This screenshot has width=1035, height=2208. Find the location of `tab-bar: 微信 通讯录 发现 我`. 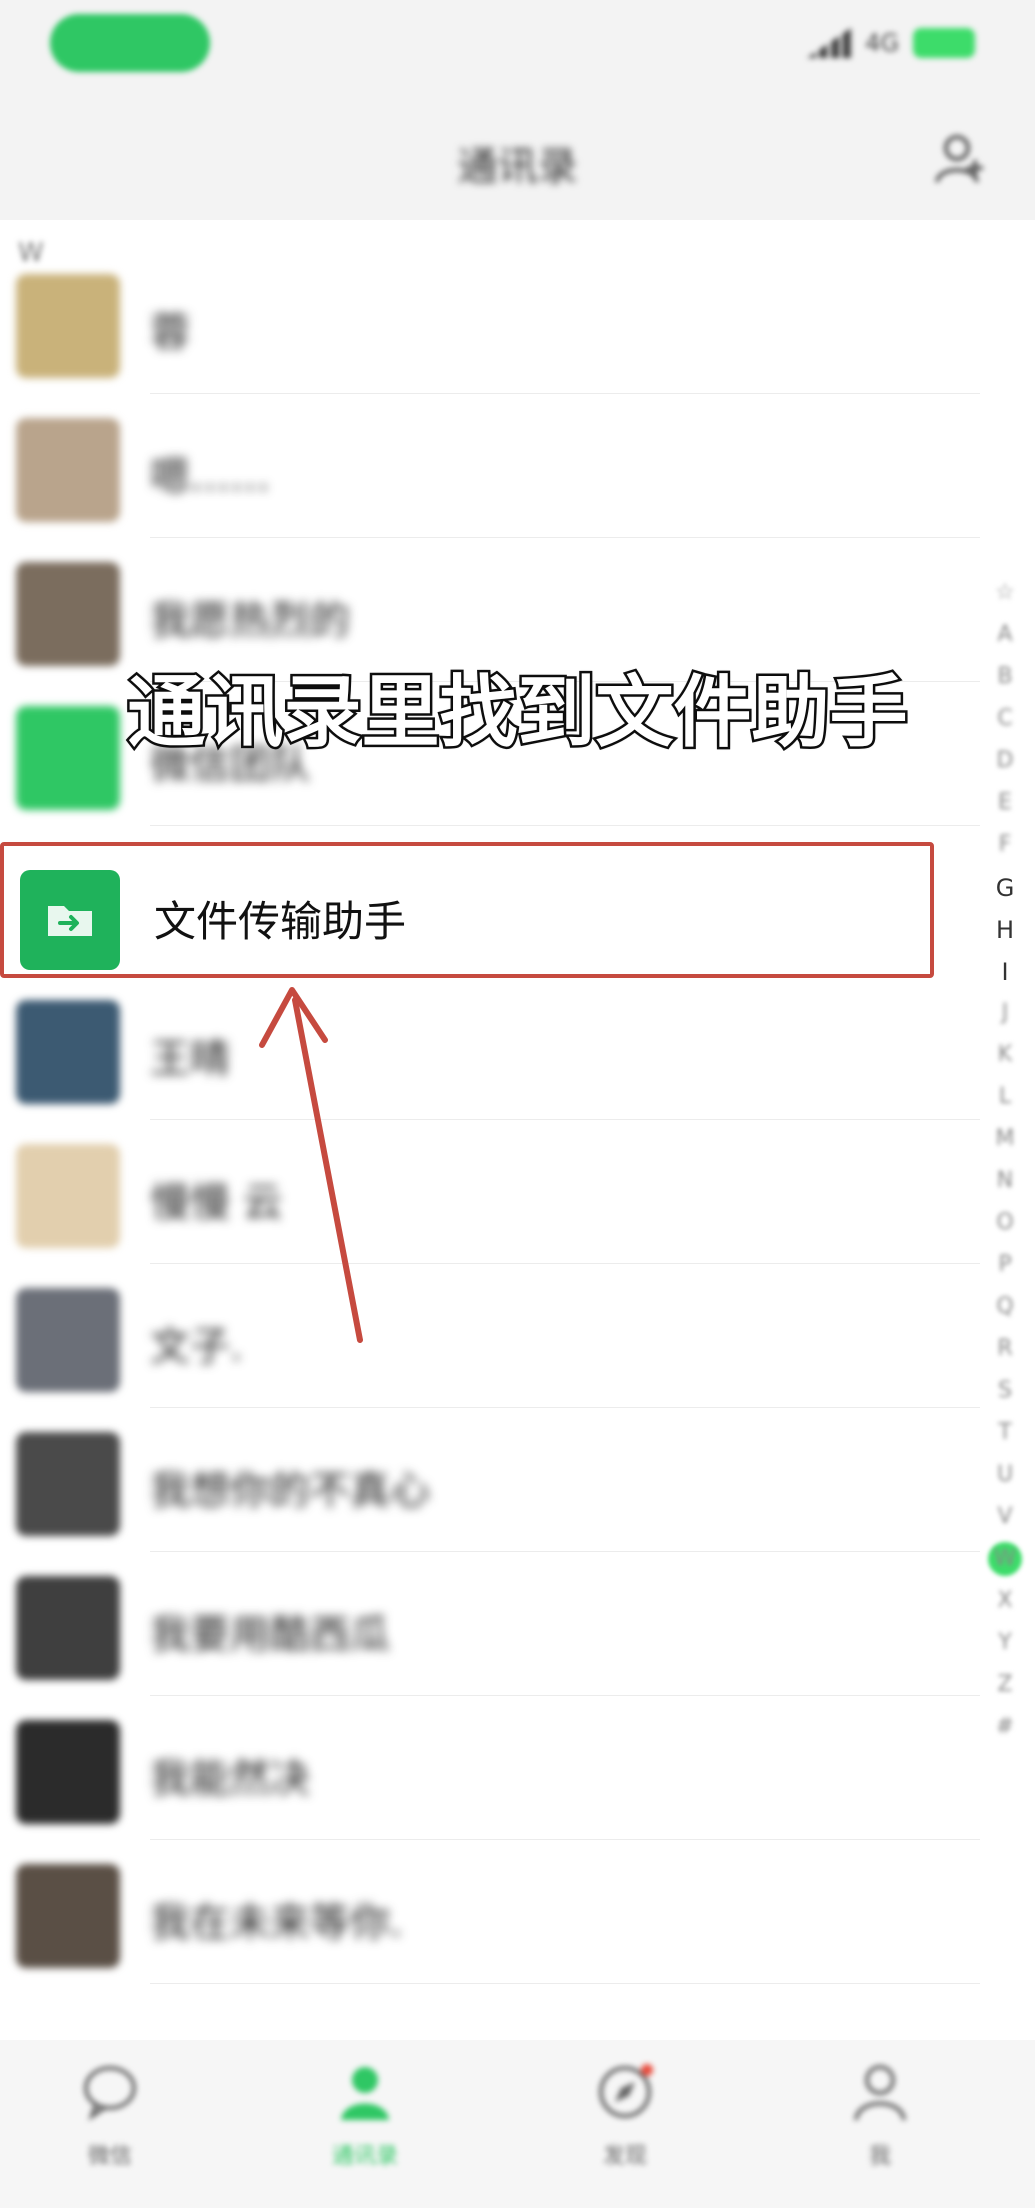

tab-bar: 微信 通讯录 发现 我 is located at coordinates (517, 2124).